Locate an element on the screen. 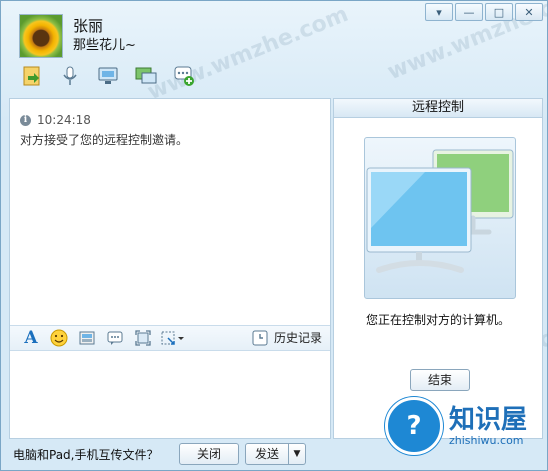 This screenshot has height=471, width=548. message-bubble-icon is located at coordinates (115, 338).